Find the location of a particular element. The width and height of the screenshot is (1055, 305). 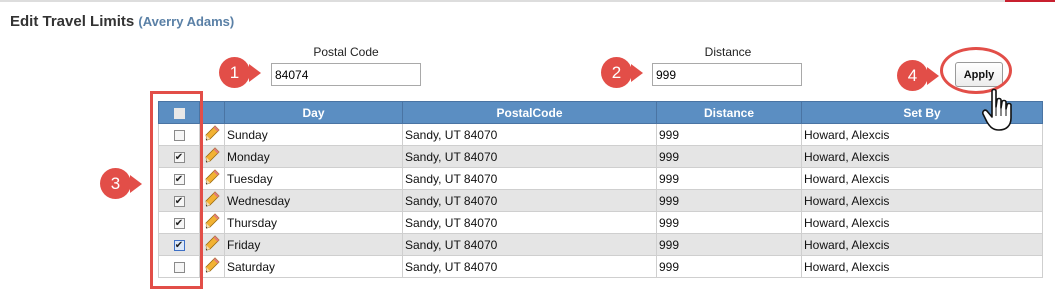

page-title: Edit Travel Limits (Averry Adams) is located at coordinates (122, 21).